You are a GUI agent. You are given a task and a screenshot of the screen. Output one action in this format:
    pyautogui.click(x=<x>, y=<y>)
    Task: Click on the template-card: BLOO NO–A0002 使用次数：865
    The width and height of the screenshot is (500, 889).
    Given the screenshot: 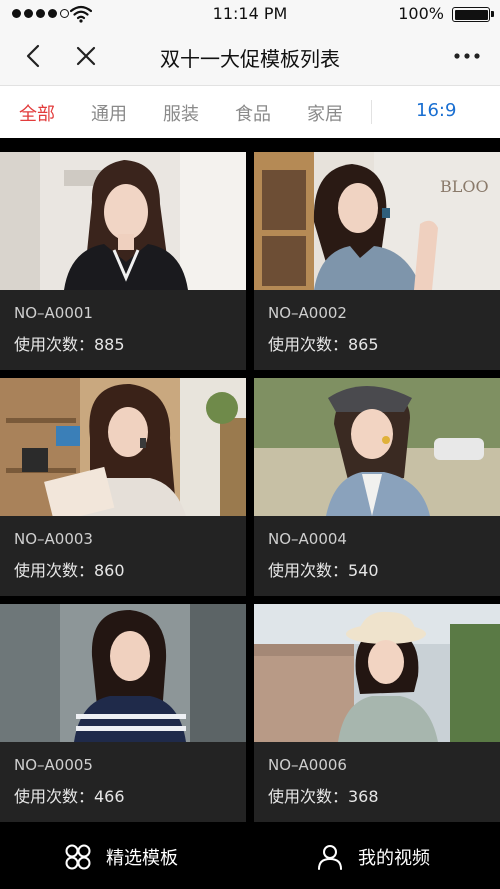 What is the action you would take?
    pyautogui.click(x=377, y=261)
    